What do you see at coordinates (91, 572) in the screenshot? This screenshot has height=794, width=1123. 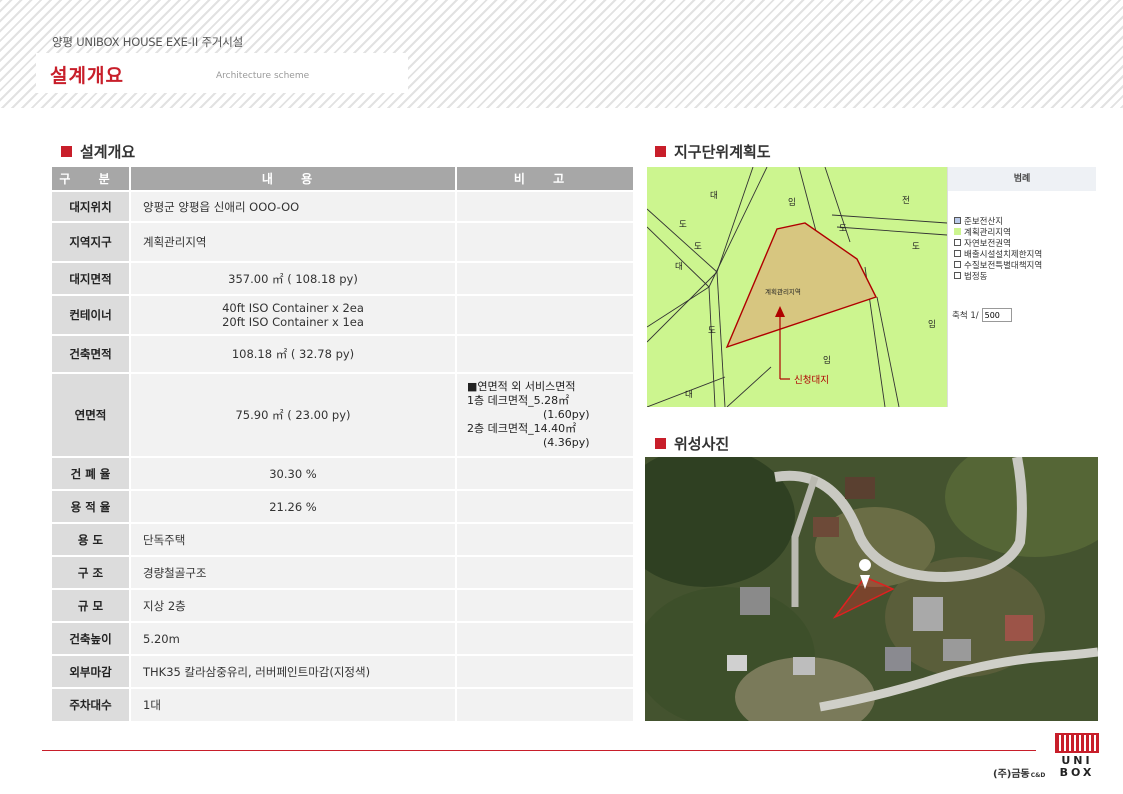 I see `row-label: 구 조` at bounding box center [91, 572].